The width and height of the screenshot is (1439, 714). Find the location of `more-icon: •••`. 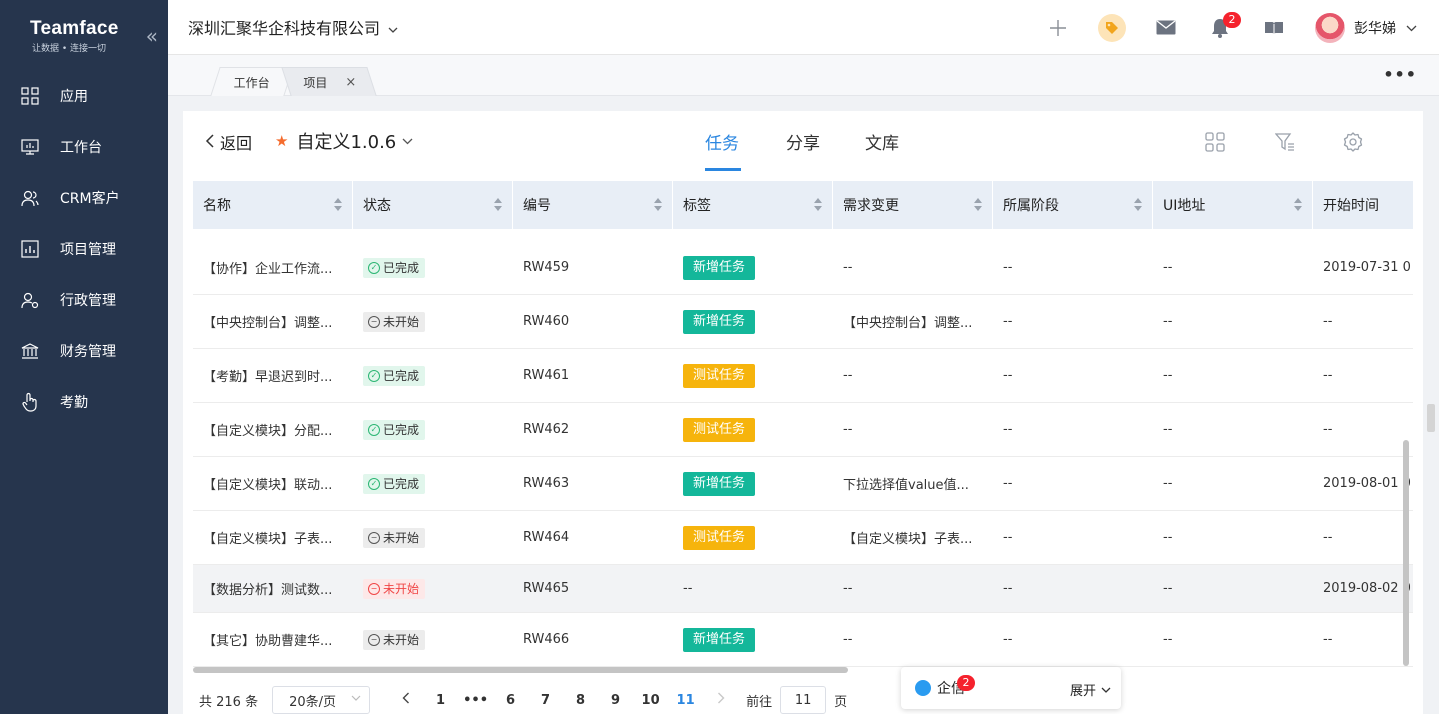

more-icon: ••• is located at coordinates (1400, 74).